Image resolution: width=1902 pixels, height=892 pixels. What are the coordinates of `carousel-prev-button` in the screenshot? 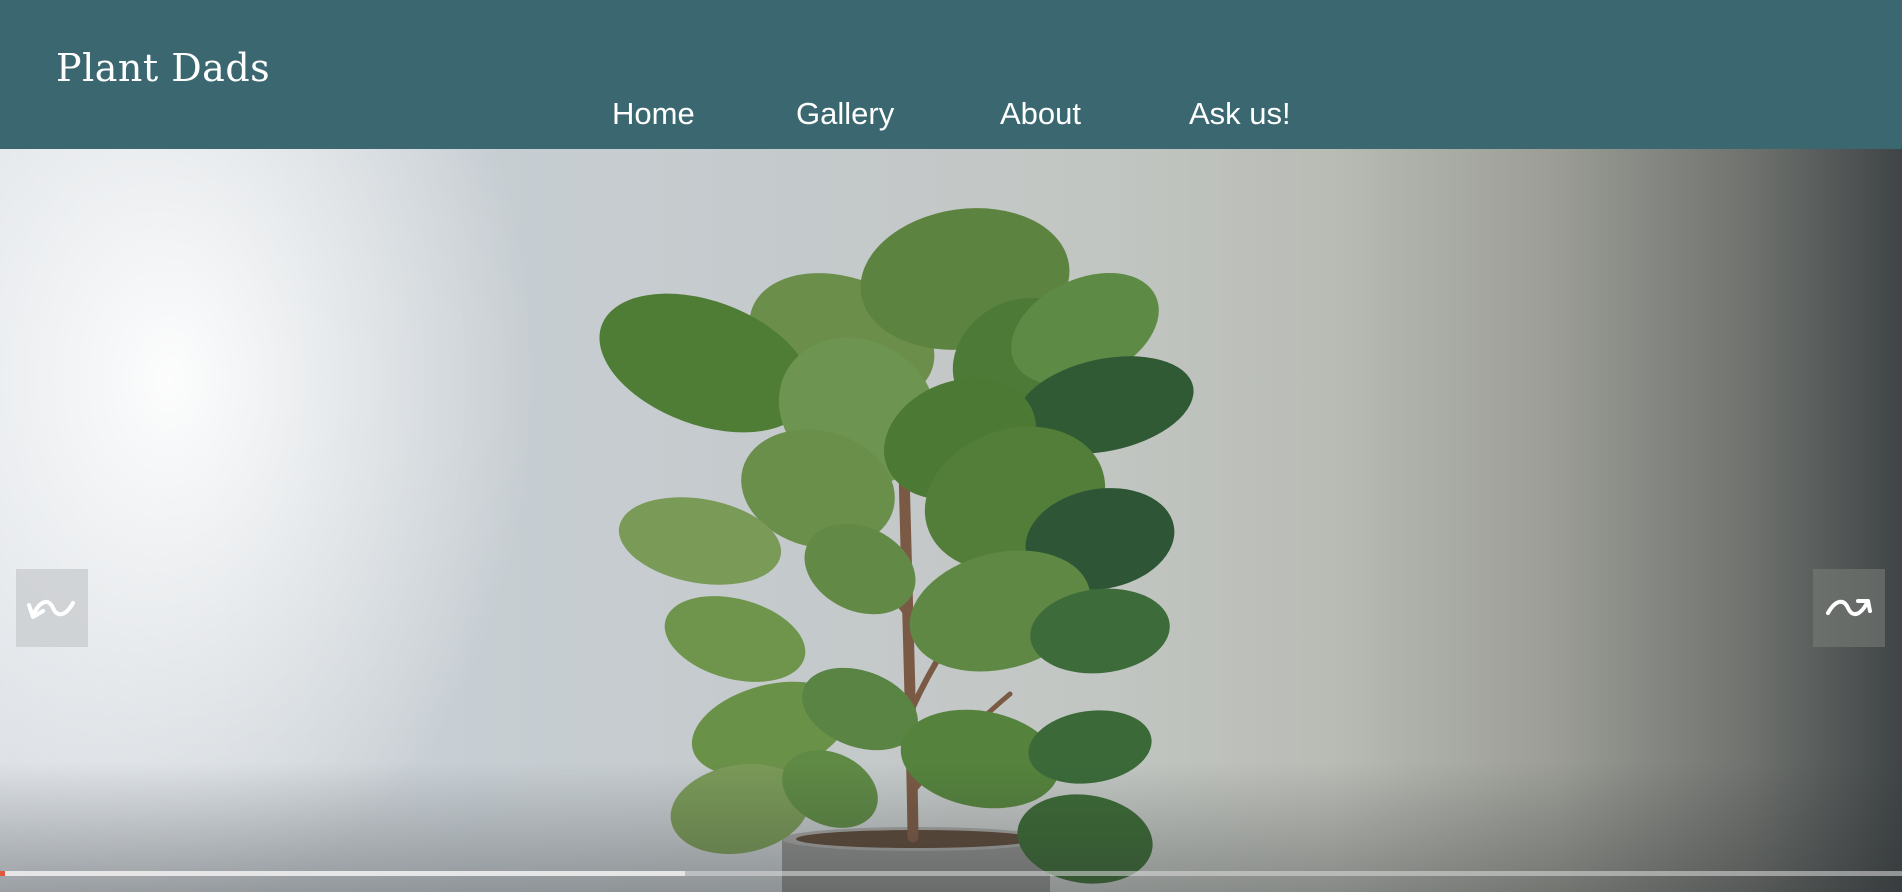 It's located at (52, 608).